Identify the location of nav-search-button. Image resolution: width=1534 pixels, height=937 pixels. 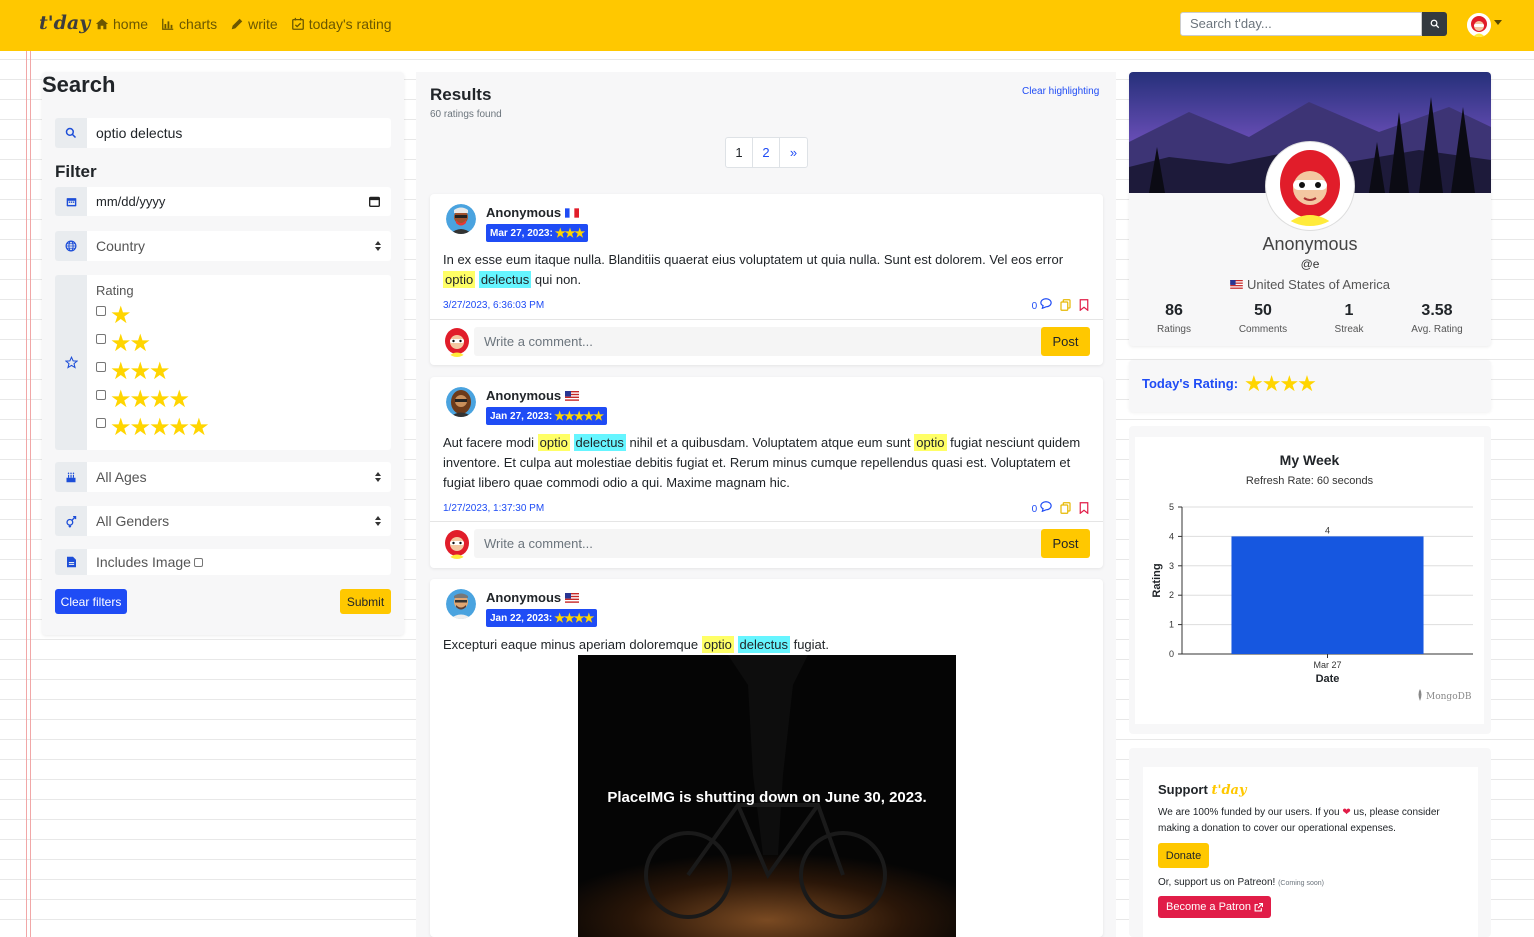
(1434, 24).